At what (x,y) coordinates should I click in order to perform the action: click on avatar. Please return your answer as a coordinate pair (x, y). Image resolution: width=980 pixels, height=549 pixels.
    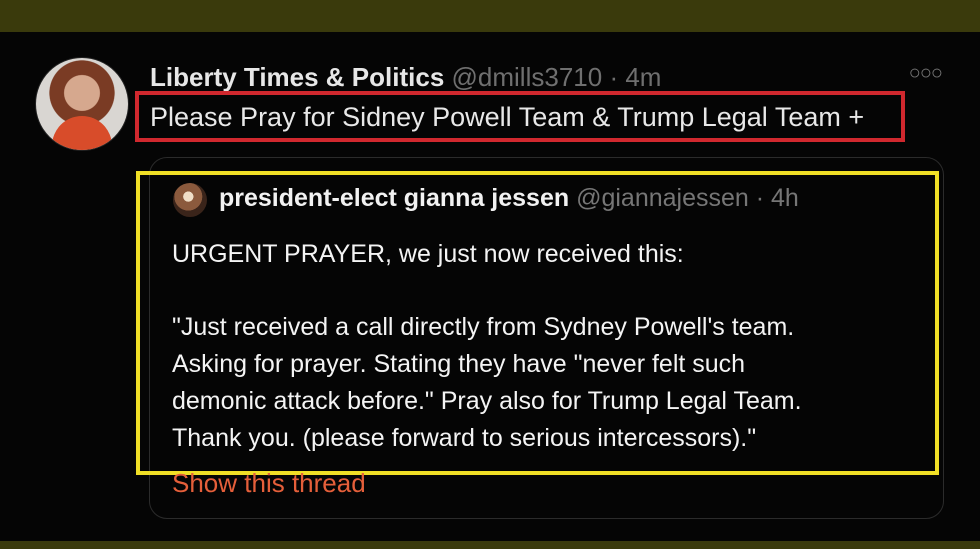
    Looking at the image, I should click on (82, 104).